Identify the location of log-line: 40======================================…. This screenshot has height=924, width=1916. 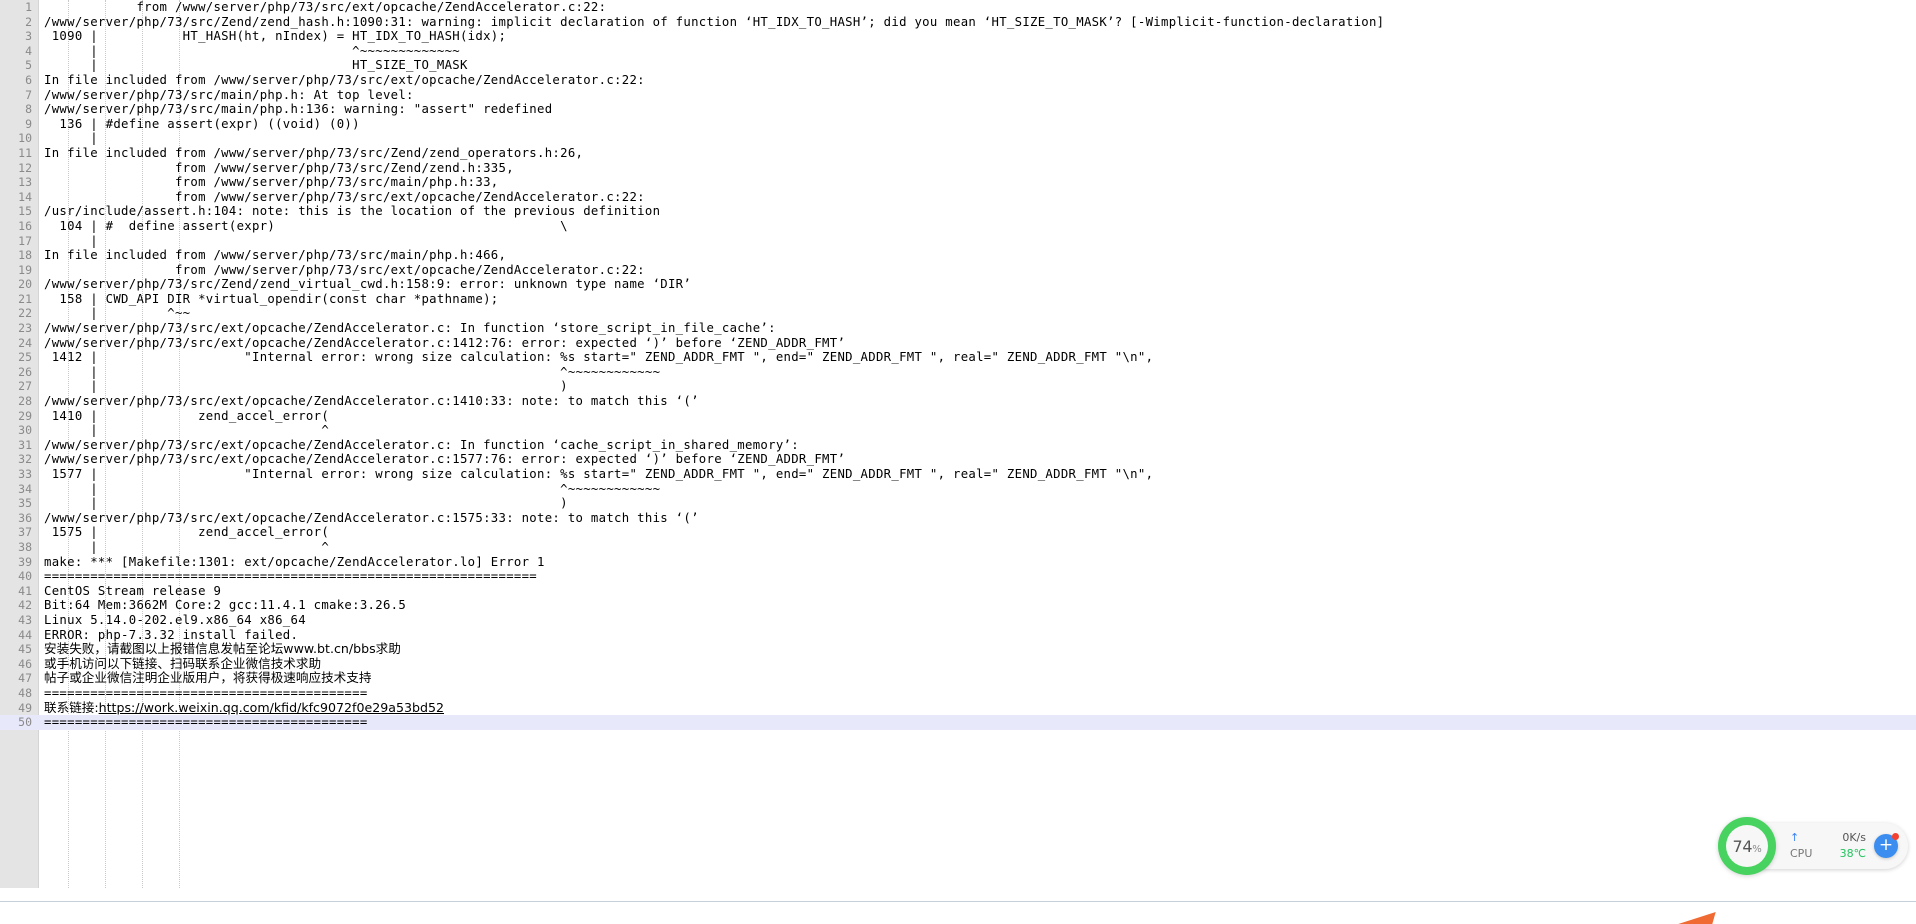
(958, 576).